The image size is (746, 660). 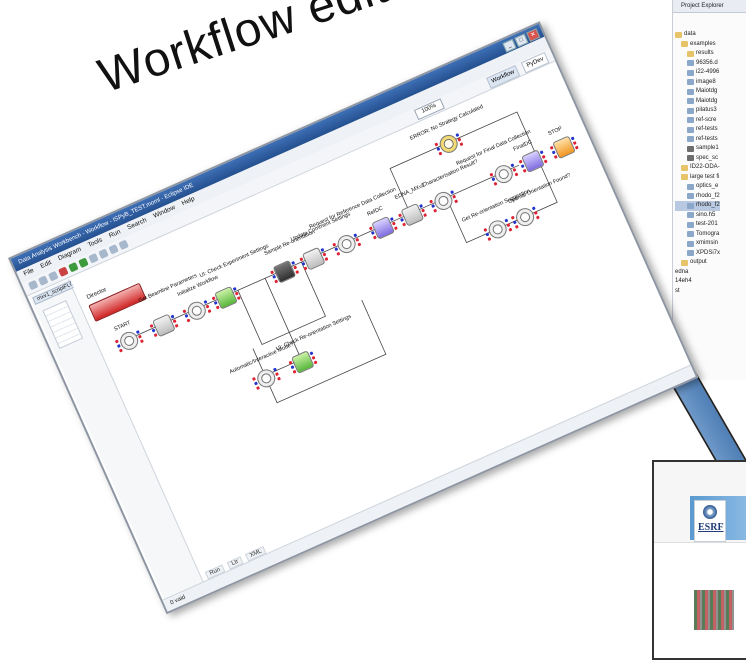 I want to click on tree-item-label: image8, so click(x=706, y=81).